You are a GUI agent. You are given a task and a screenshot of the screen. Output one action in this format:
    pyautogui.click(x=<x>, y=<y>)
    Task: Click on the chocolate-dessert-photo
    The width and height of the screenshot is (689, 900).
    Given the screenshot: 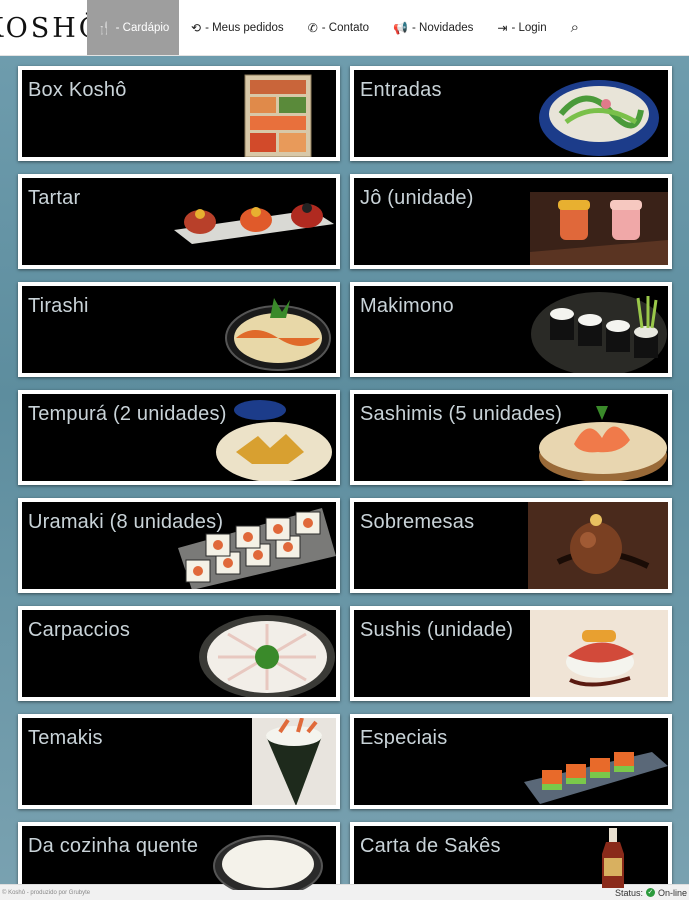 What is the action you would take?
    pyautogui.click(x=598, y=545)
    